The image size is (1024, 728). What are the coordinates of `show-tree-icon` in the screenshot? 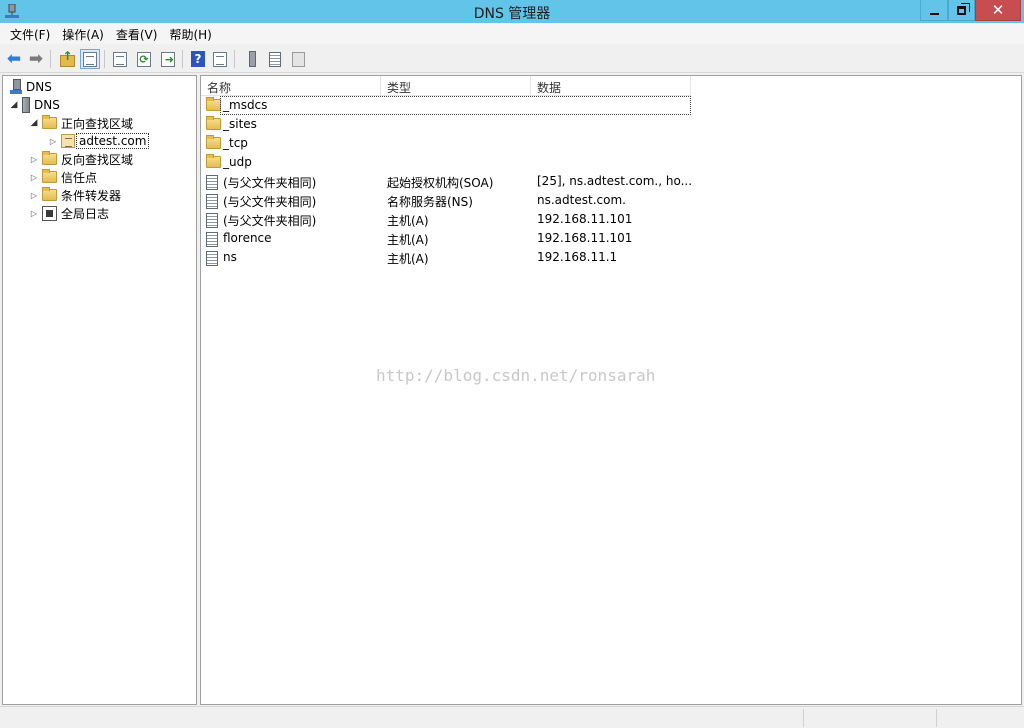 It's located at (90, 59).